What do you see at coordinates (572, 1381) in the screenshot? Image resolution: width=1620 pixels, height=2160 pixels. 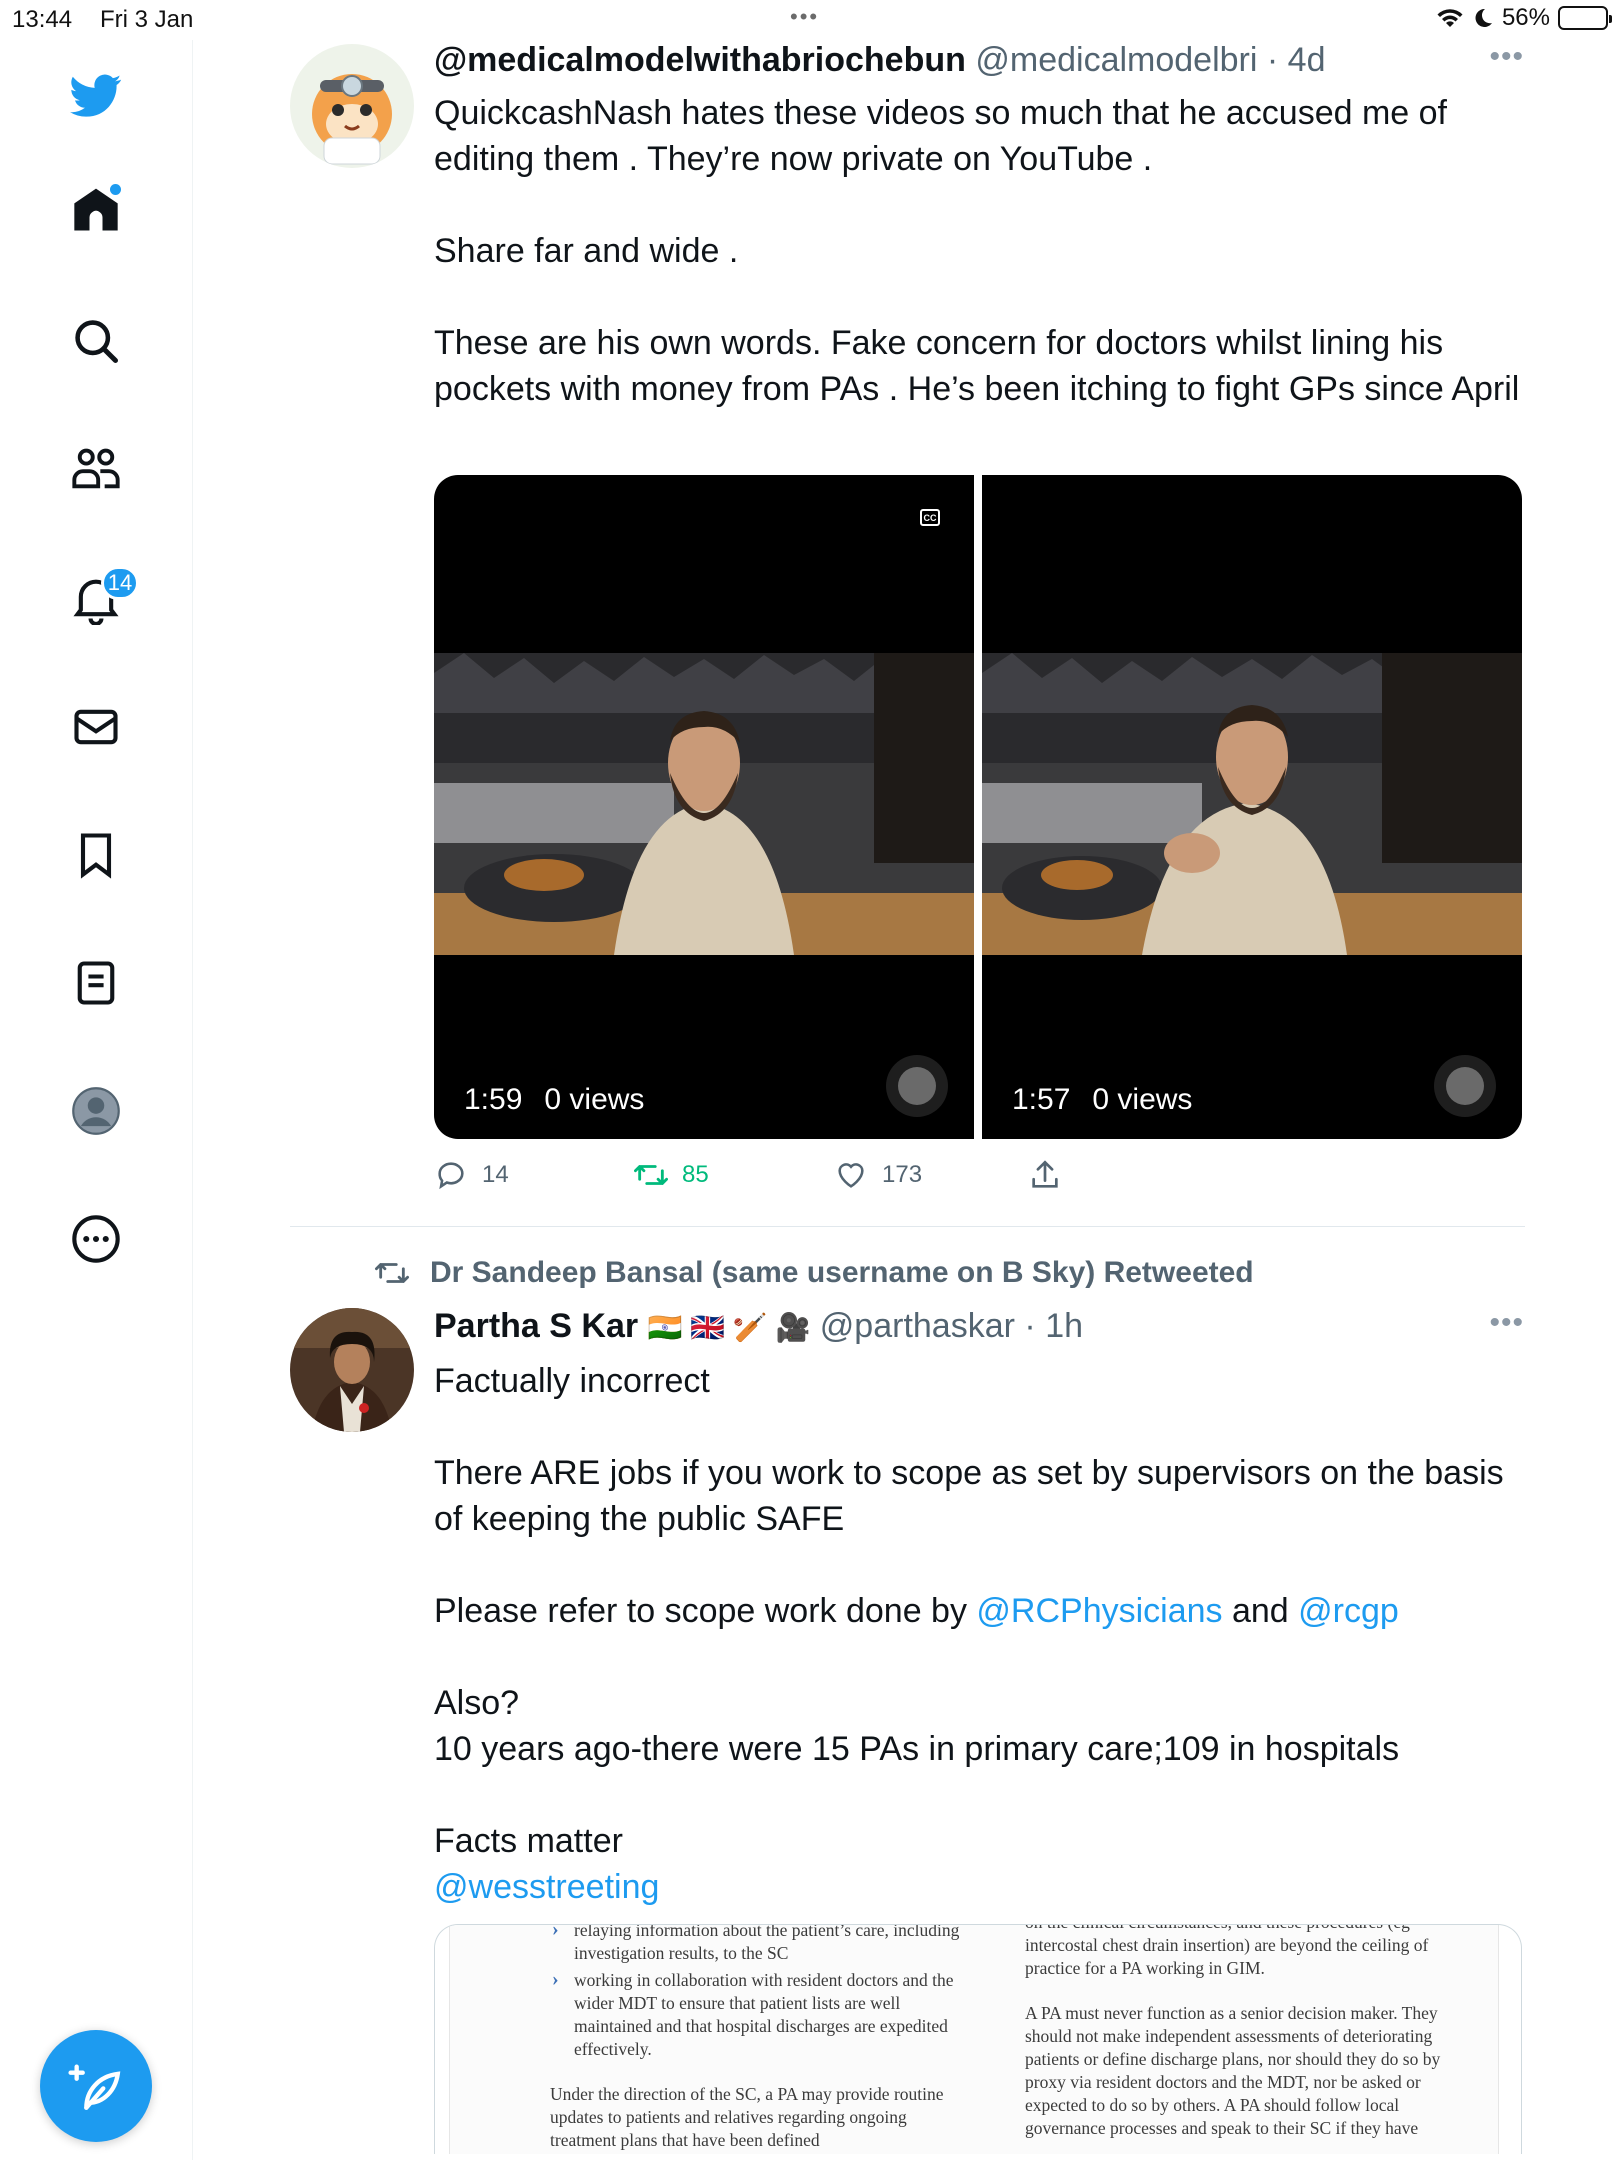 I see `tweet-line: Factually incorrect` at bounding box center [572, 1381].